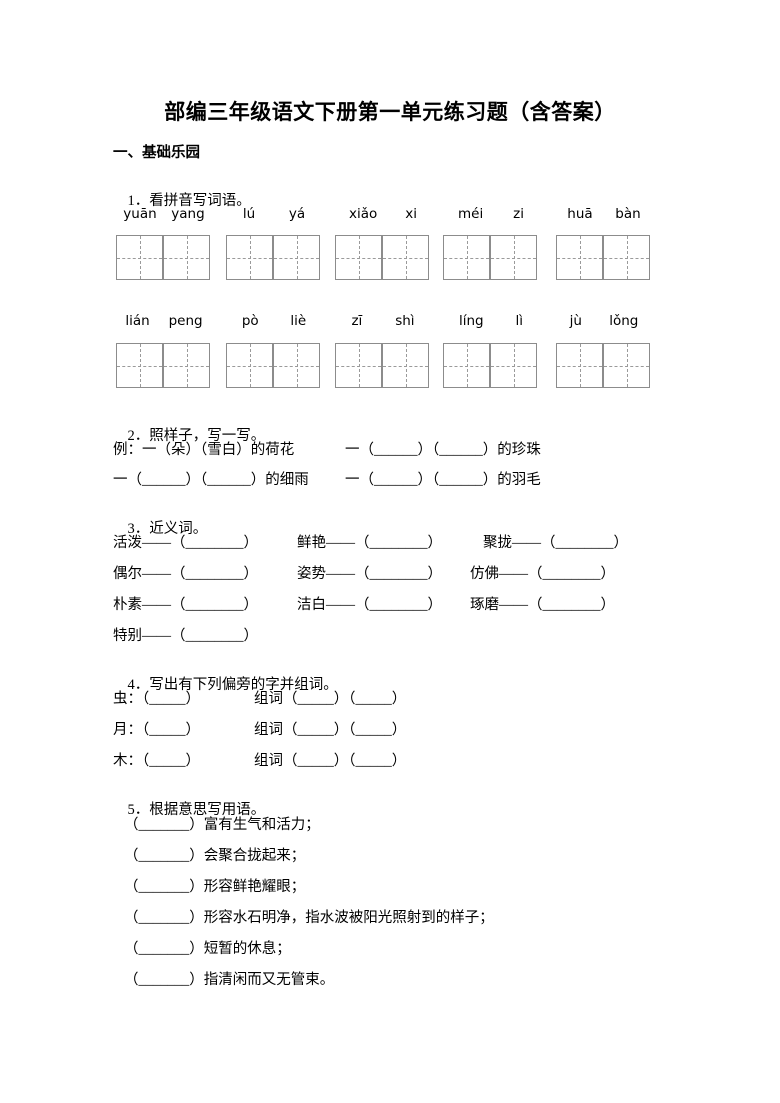  What do you see at coordinates (214, 885) in the screenshot?
I see `definition-item: （_______）形容鲜艳耀眼；` at bounding box center [214, 885].